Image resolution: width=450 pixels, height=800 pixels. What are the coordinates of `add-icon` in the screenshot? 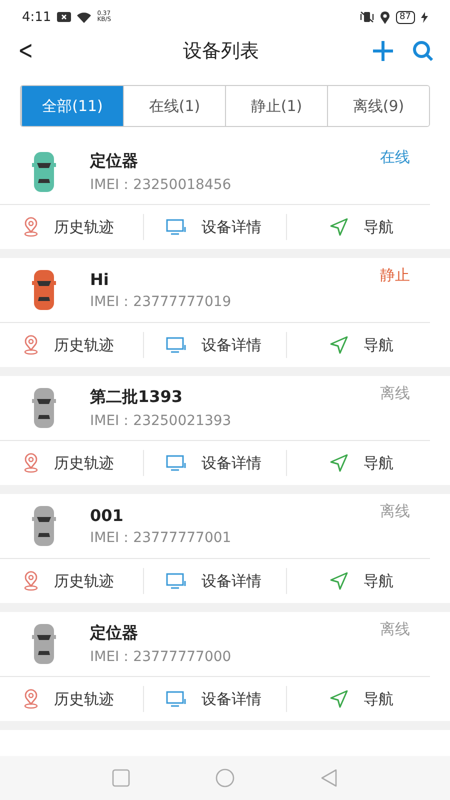 It's located at (383, 51).